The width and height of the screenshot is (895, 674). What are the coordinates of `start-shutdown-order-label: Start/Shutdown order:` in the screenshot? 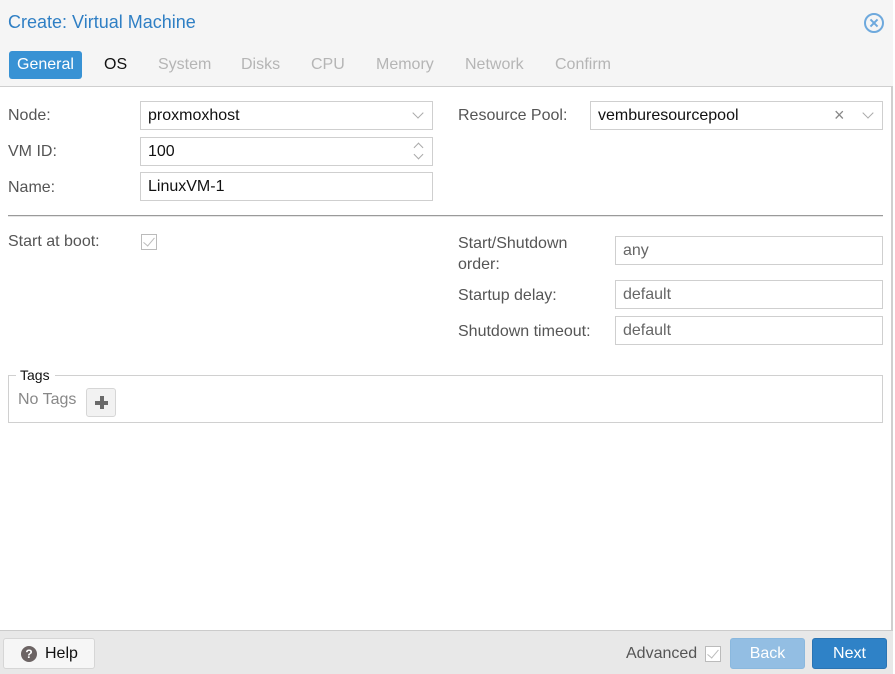 It's located at (512, 254).